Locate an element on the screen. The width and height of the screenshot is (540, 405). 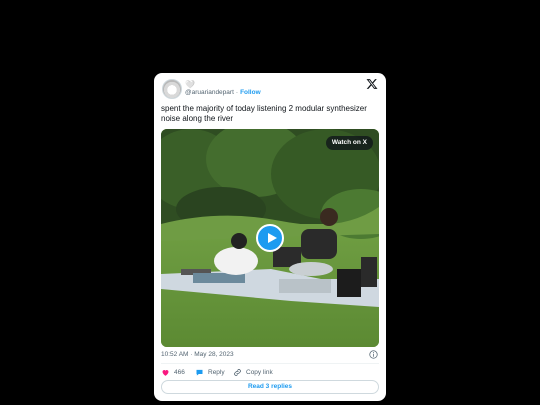
heart-icon is located at coordinates (165, 372).